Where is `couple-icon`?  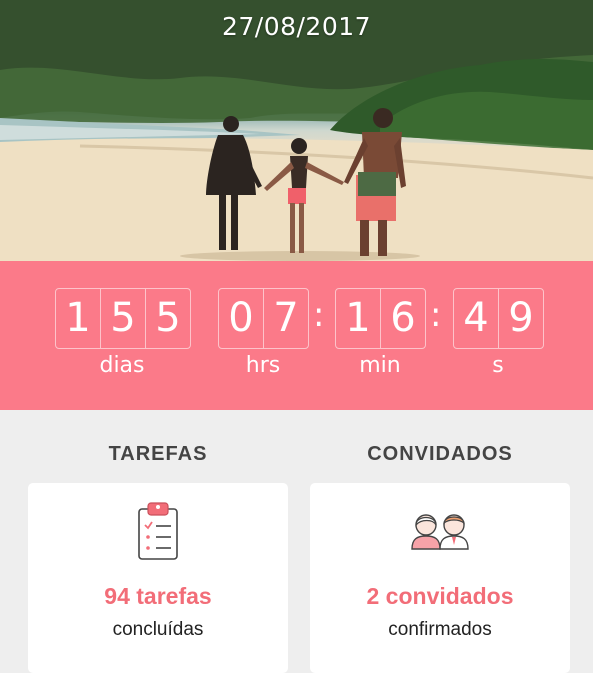 couple-icon is located at coordinates (440, 533).